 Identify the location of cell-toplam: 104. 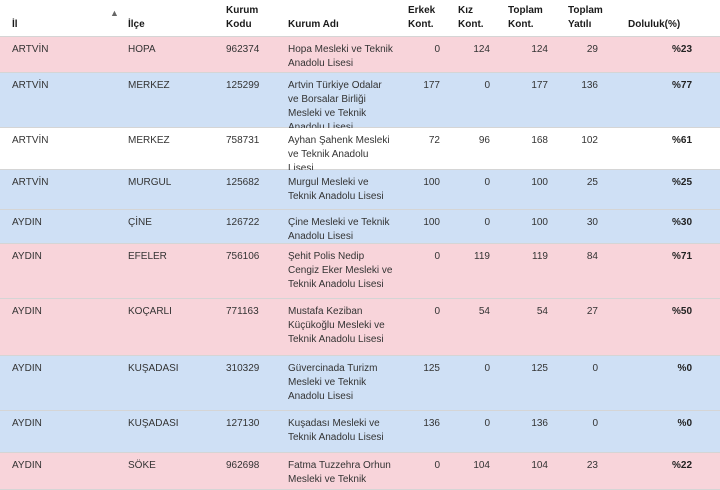
(530, 471).